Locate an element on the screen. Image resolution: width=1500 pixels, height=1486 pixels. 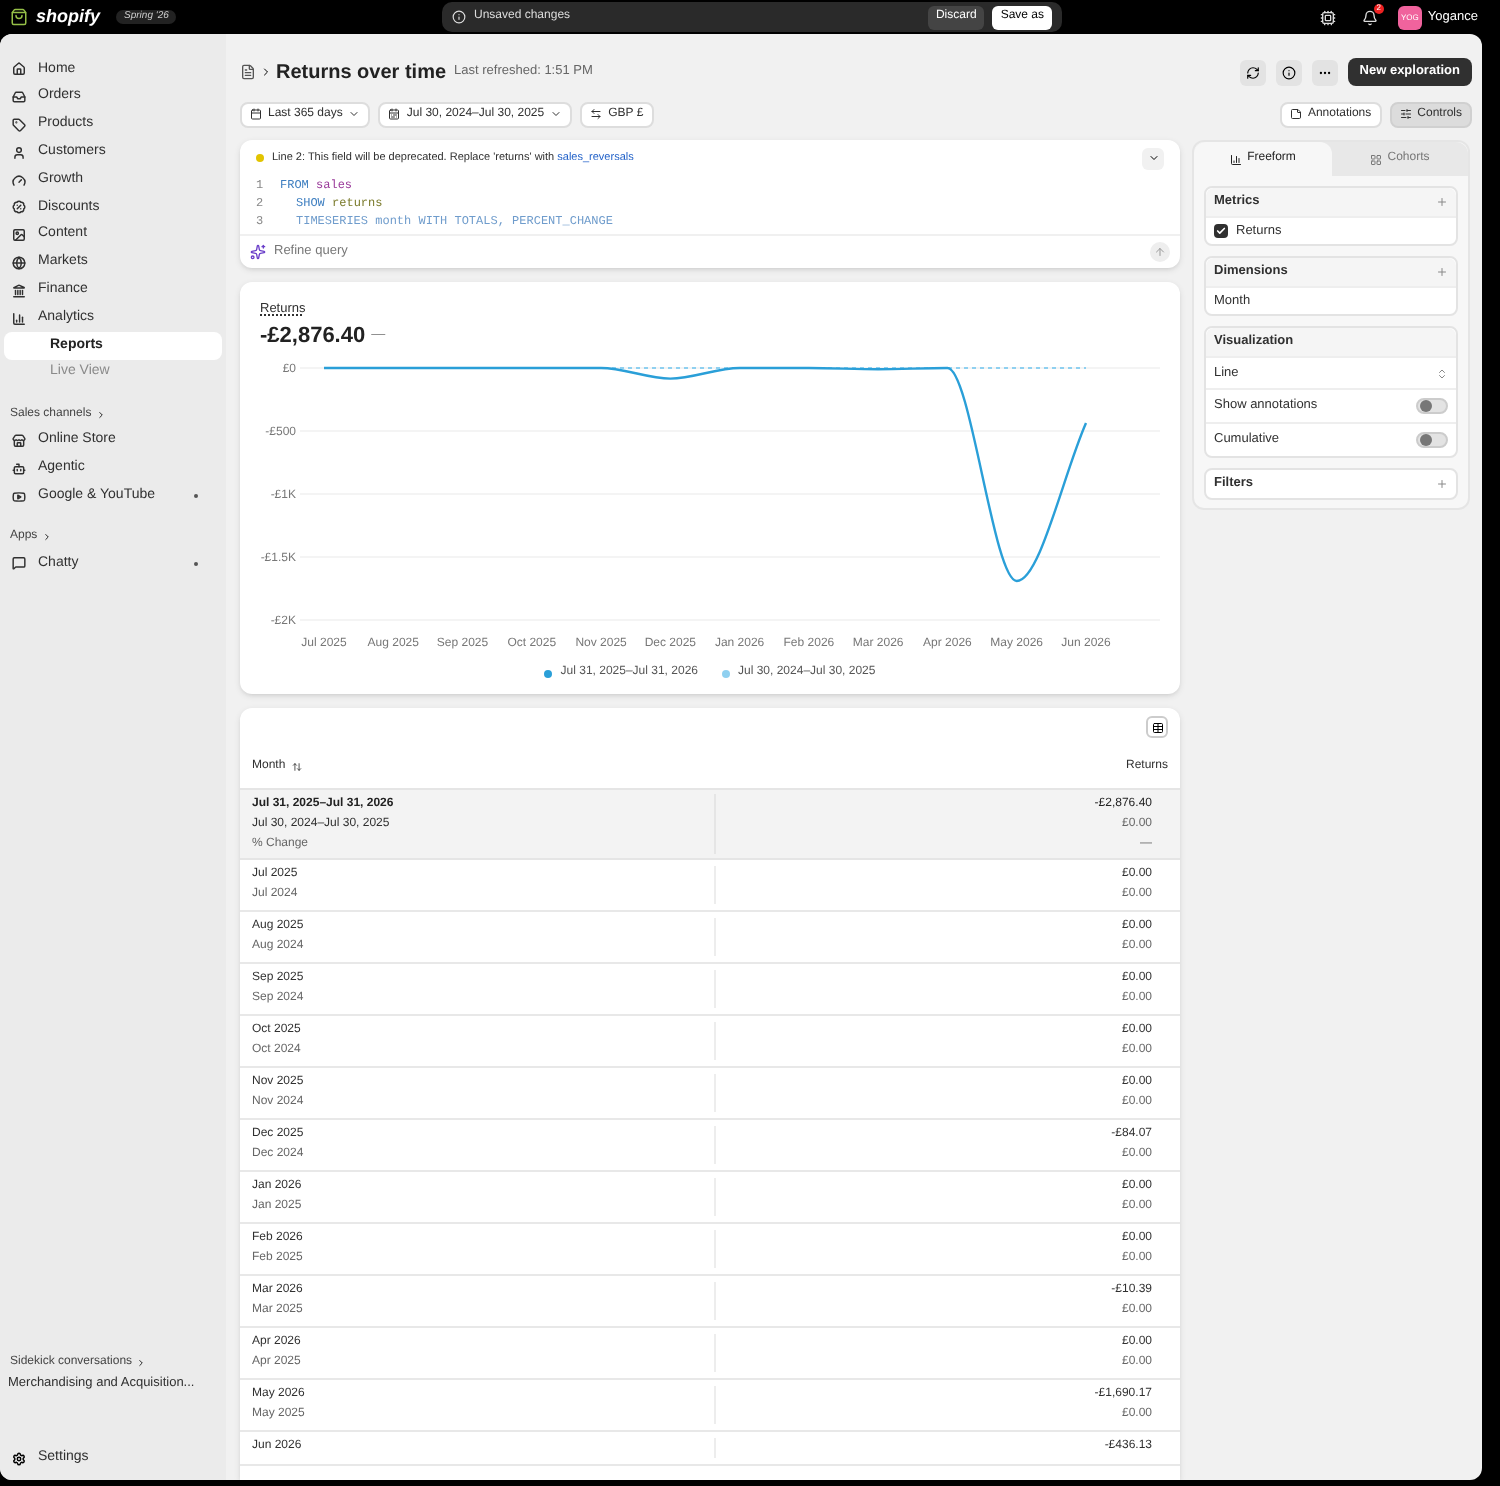
tag-icon is located at coordinates (19, 124).